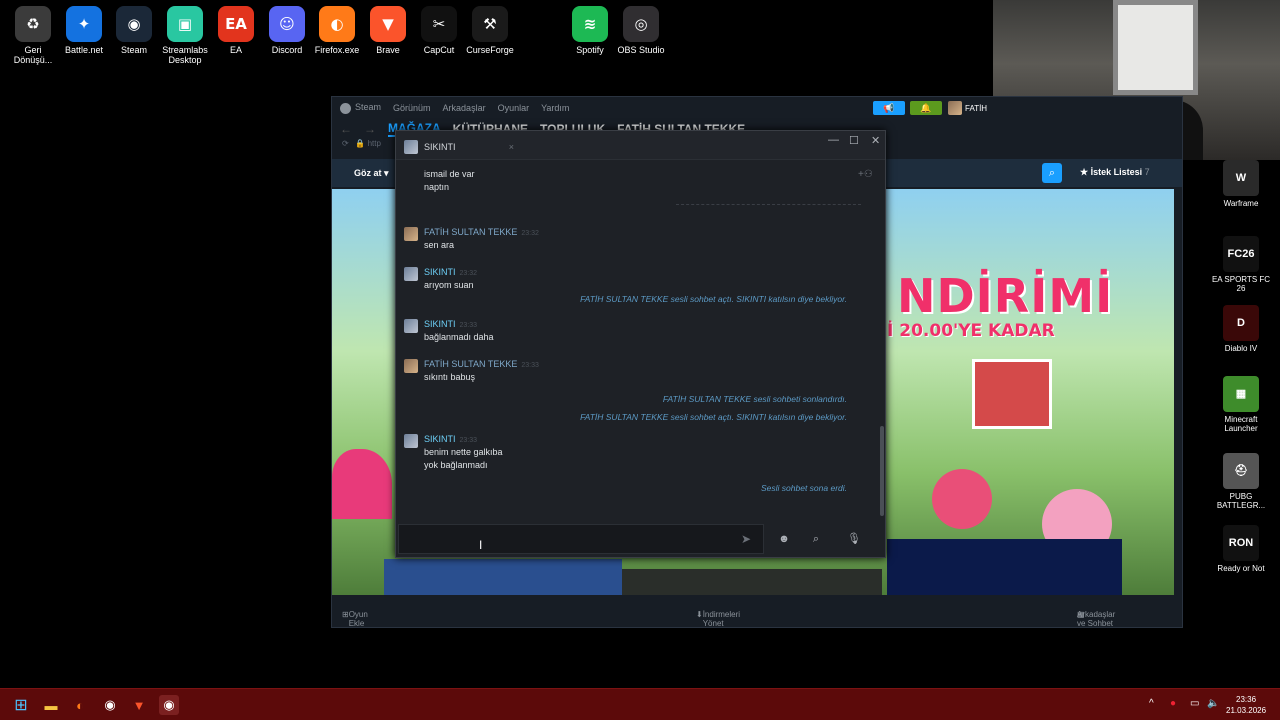 Image resolution: width=1280 pixels, height=720 pixels. What do you see at coordinates (1151, 703) in the screenshot?
I see `tray-expand-icon: ^` at bounding box center [1151, 703].